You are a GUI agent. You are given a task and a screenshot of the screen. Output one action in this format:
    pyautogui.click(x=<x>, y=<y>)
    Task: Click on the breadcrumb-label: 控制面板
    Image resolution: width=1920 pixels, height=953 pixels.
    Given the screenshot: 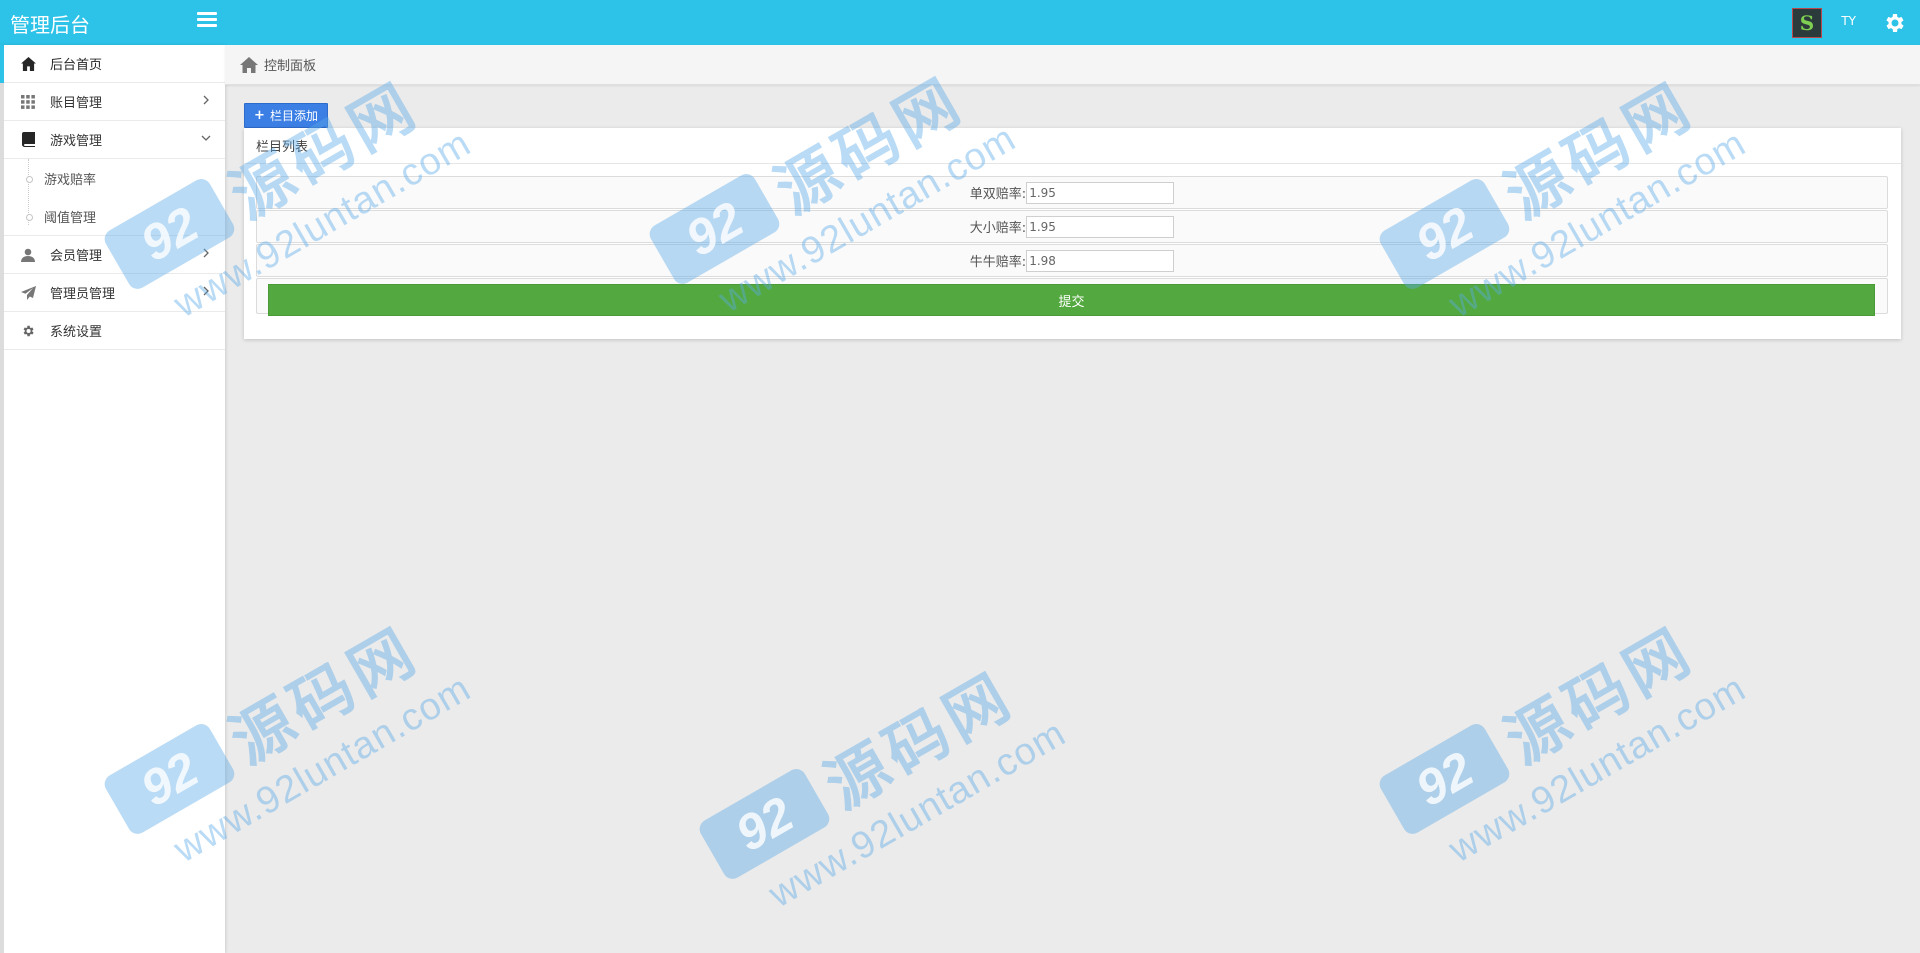 What is the action you would take?
    pyautogui.click(x=290, y=64)
    